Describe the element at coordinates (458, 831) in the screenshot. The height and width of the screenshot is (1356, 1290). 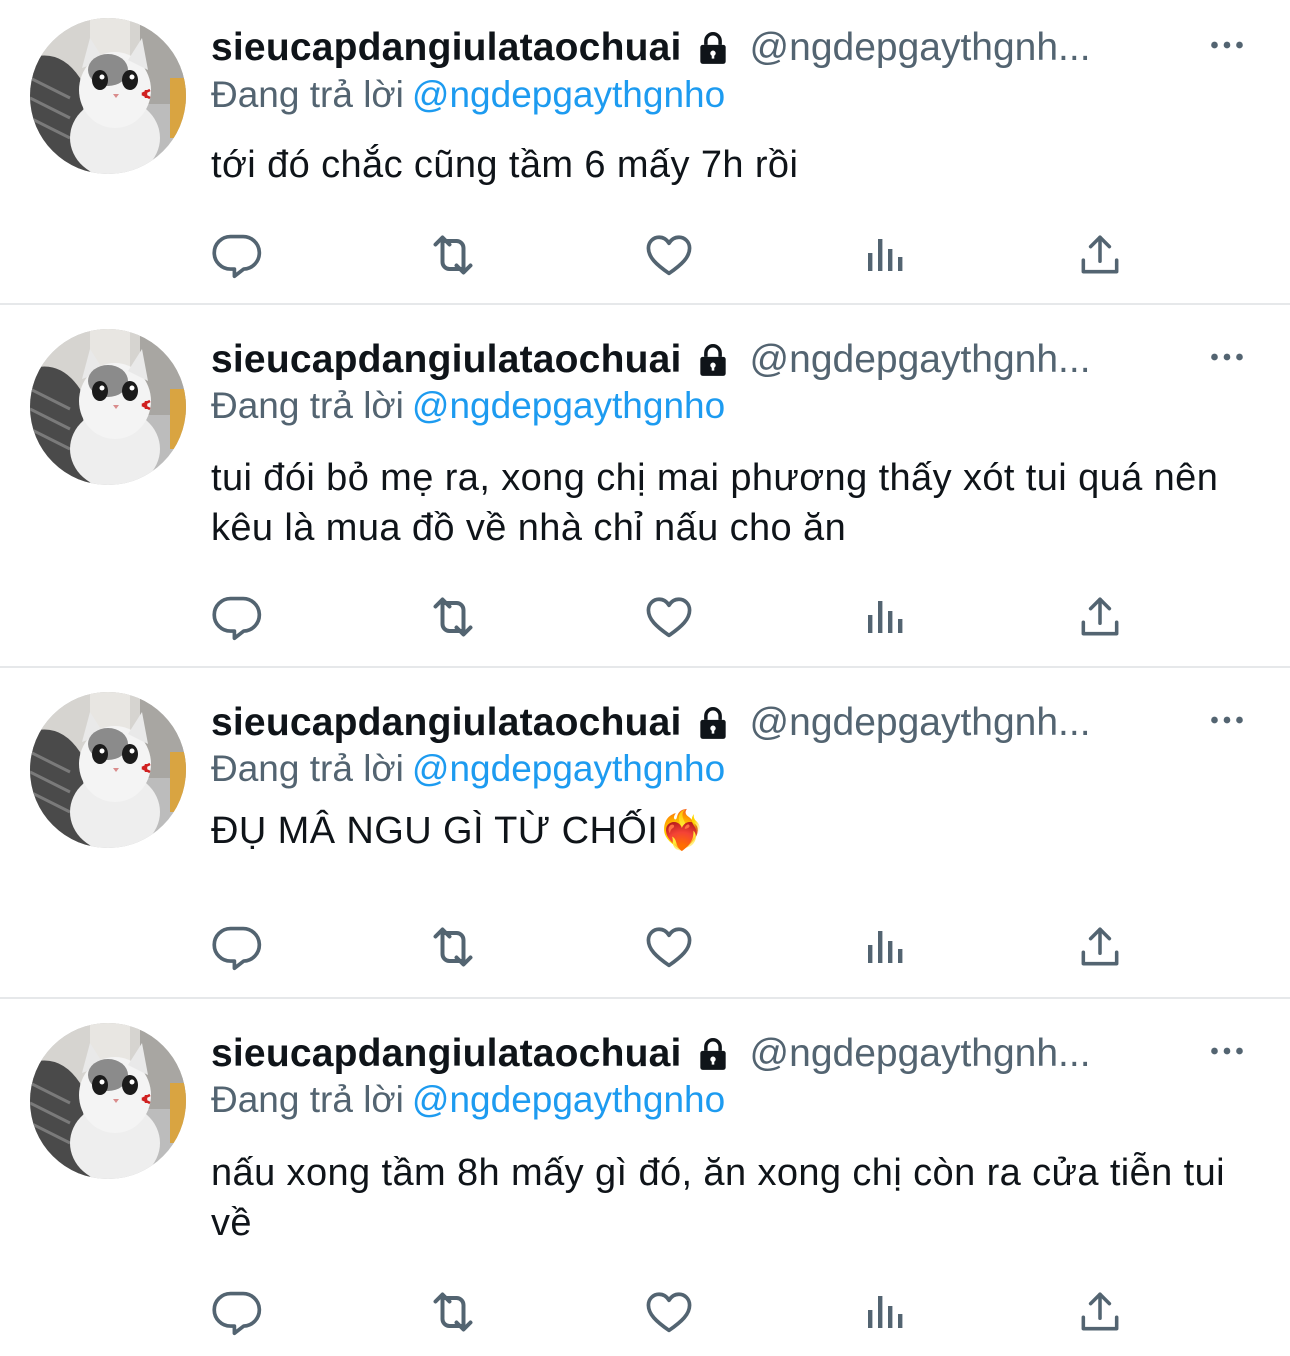
I see `tweet-text: ĐỤ MÂ NGU GÌ TỪ CHỐI❤️‍🔥` at that location.